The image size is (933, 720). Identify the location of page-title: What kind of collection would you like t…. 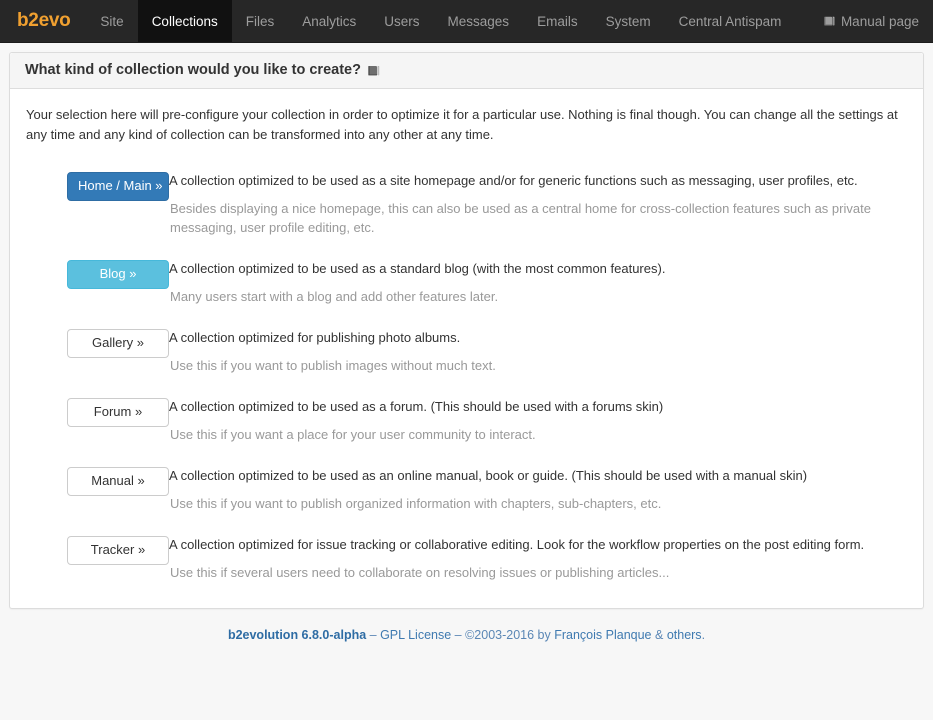
(193, 70).